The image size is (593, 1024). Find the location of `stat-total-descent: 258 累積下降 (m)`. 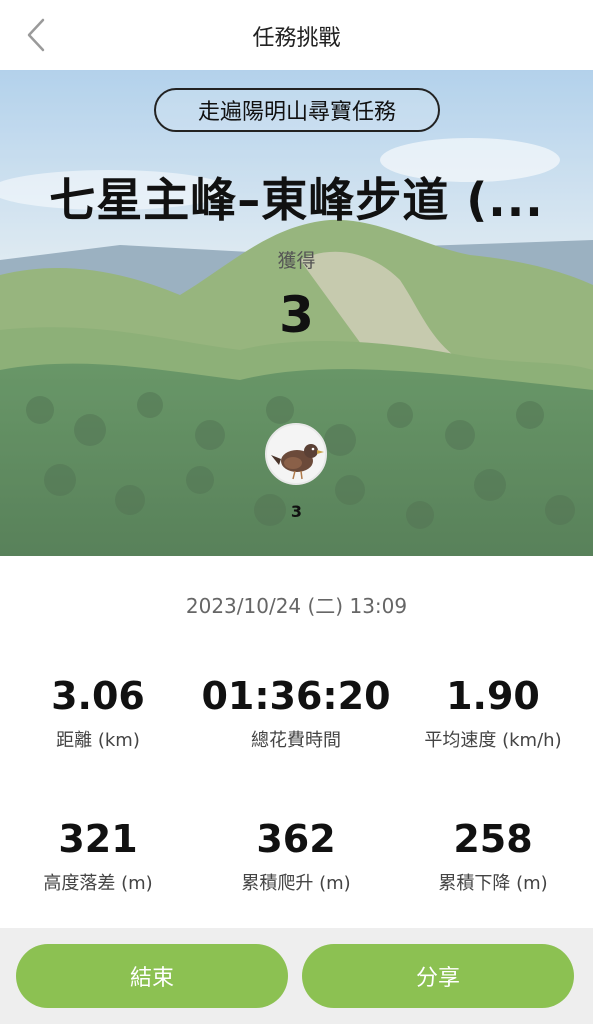

stat-total-descent: 258 累積下降 (m) is located at coordinates (493, 855).